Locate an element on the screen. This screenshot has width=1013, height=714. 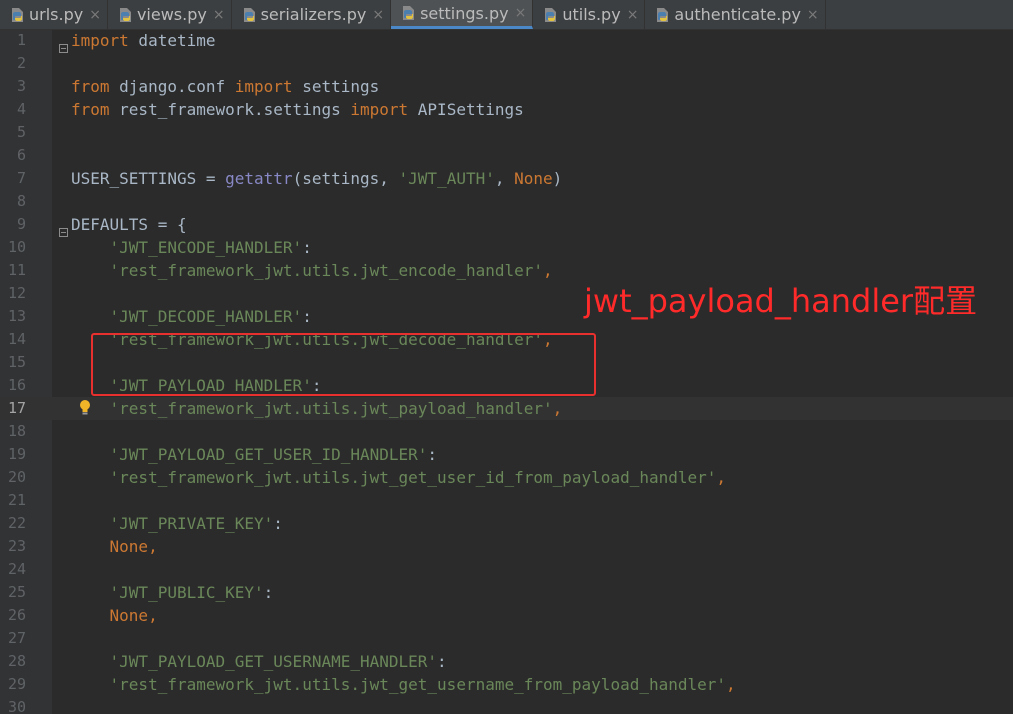
code-line: 23 None, is located at coordinates (506, 546).